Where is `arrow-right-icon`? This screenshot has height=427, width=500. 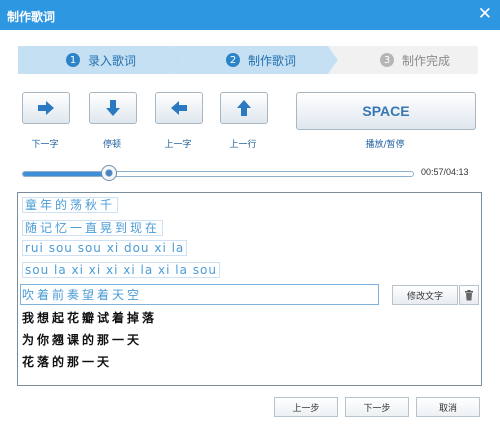
arrow-right-icon is located at coordinates (46, 108).